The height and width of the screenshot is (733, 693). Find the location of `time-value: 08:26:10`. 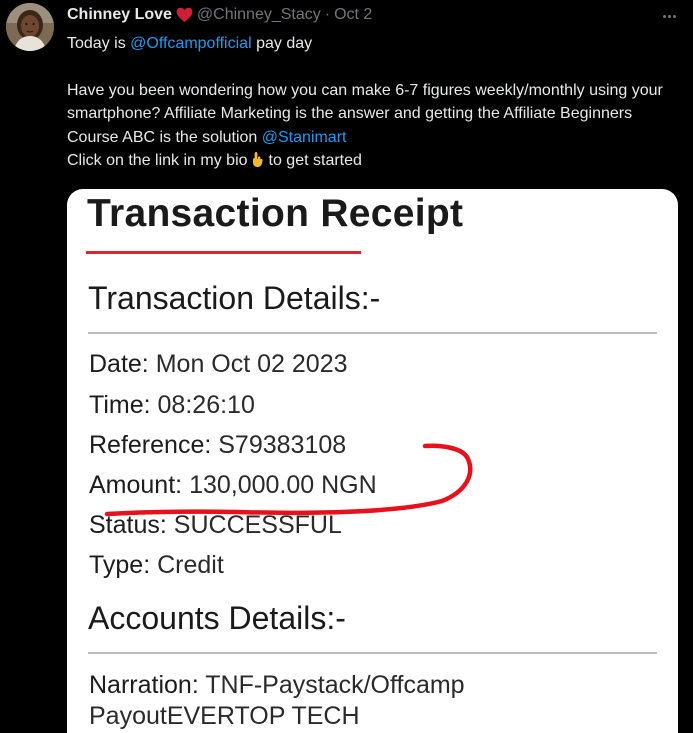

time-value: 08:26:10 is located at coordinates (206, 405).